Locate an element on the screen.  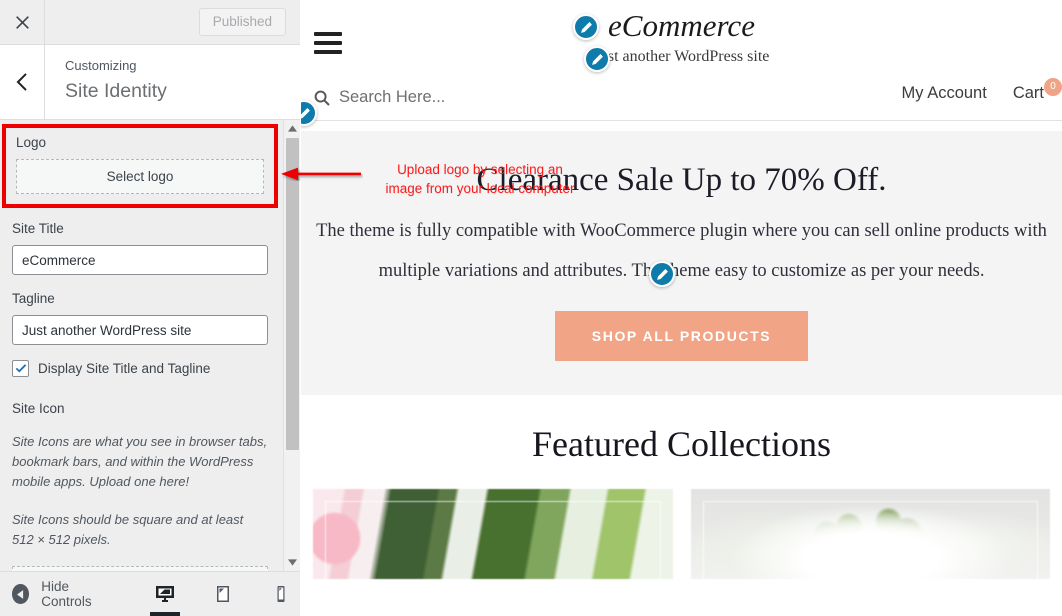
tablet-icon is located at coordinates (223, 594).